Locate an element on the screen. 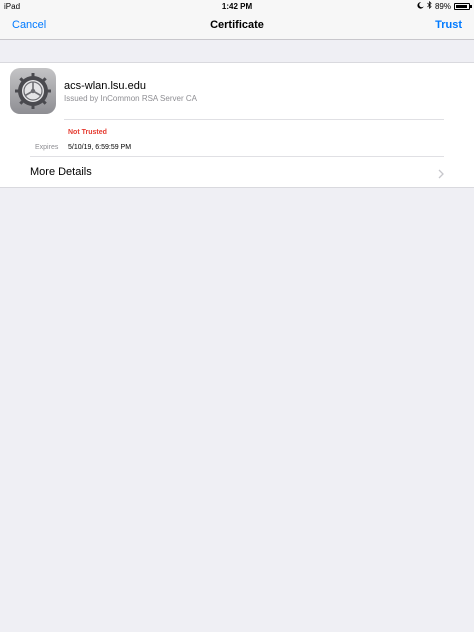  divider is located at coordinates (254, 119).